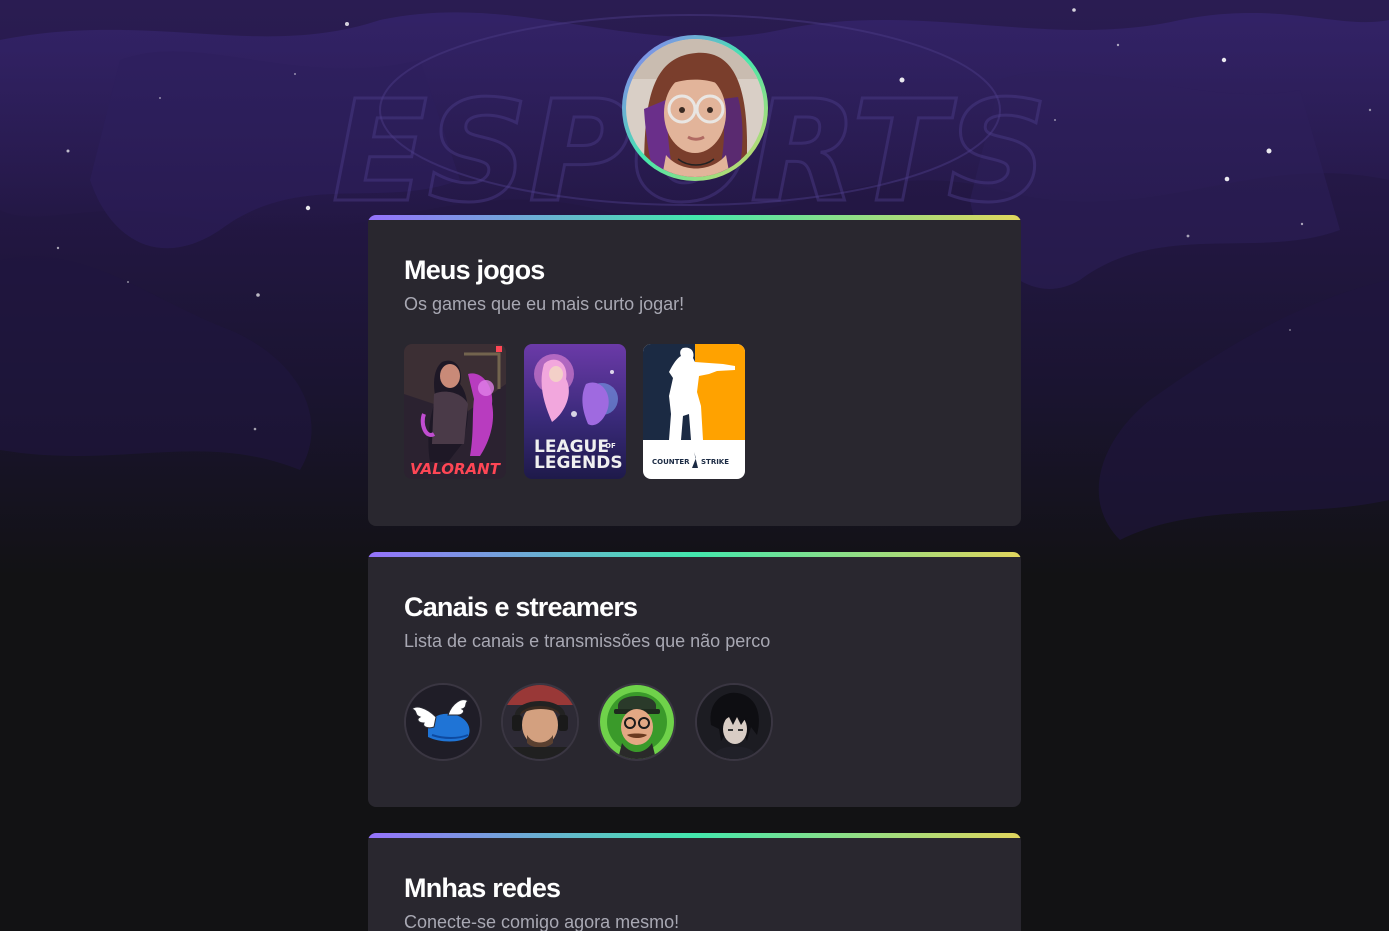 This screenshot has height=931, width=1389. I want to click on avatar-photo, so click(695, 108).